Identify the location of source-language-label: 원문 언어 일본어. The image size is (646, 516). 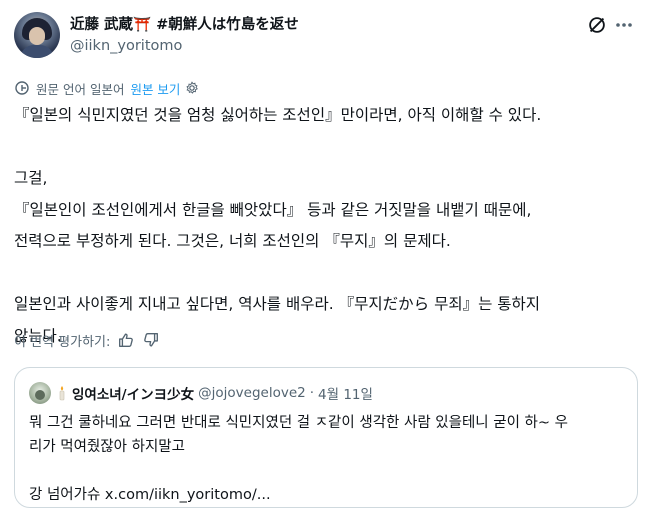
(80, 89).